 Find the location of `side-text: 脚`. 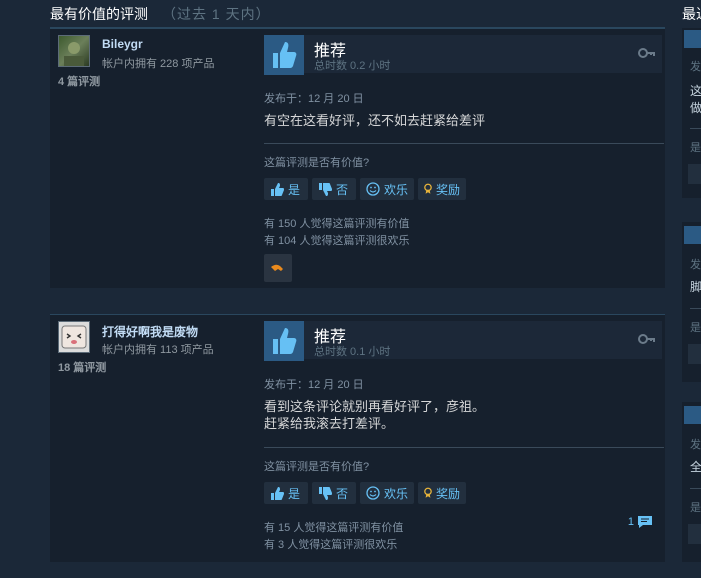

side-text: 脚 is located at coordinates (695, 287).